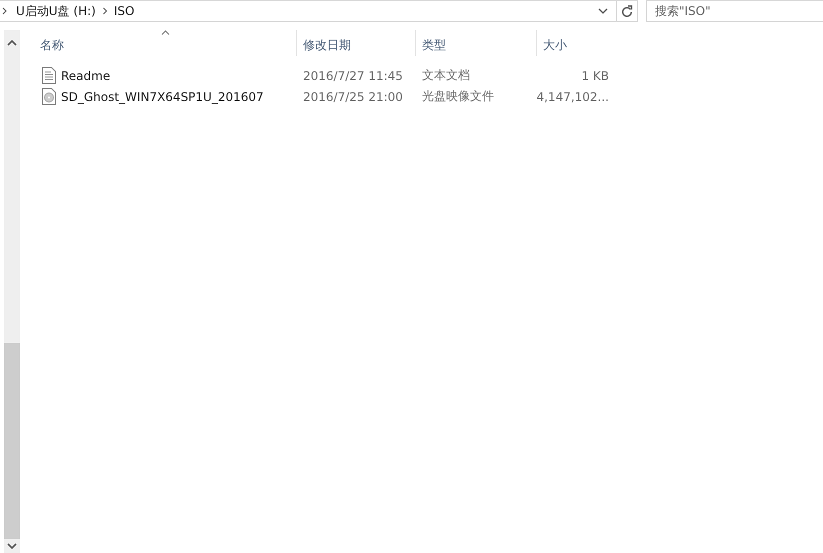 The width and height of the screenshot is (823, 553). Describe the element at coordinates (576, 43) in the screenshot. I see `column-header: 大小` at that location.